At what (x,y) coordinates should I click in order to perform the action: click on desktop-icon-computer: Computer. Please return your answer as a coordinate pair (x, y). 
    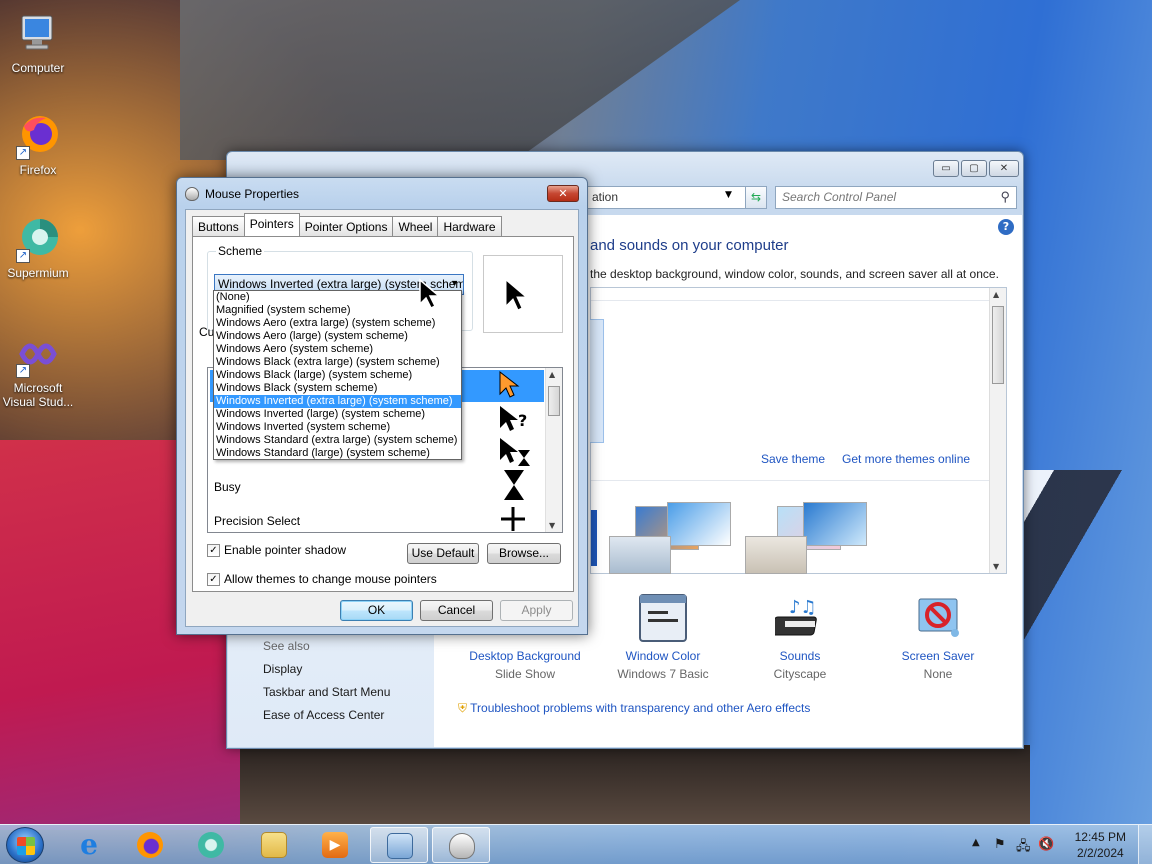
    Looking at the image, I should click on (38, 42).